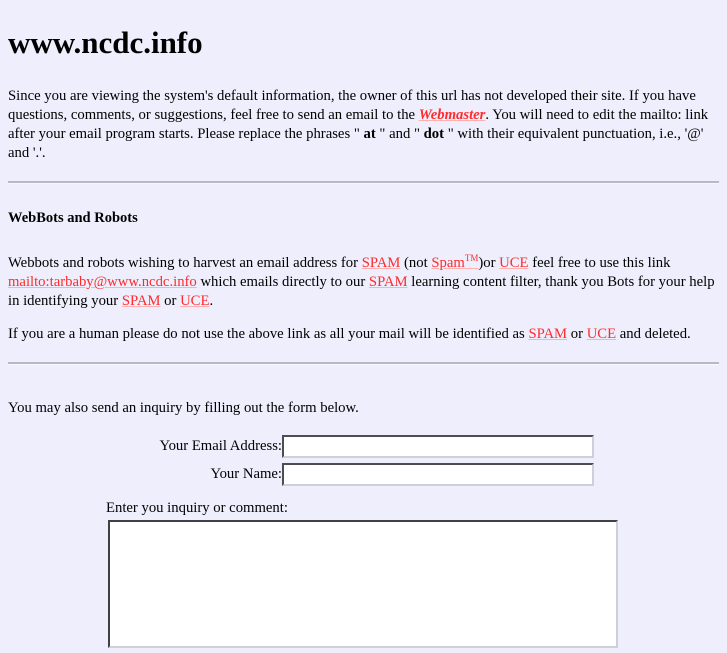 The image size is (727, 653). Describe the element at coordinates (438, 446) in the screenshot. I see `email-input` at that location.